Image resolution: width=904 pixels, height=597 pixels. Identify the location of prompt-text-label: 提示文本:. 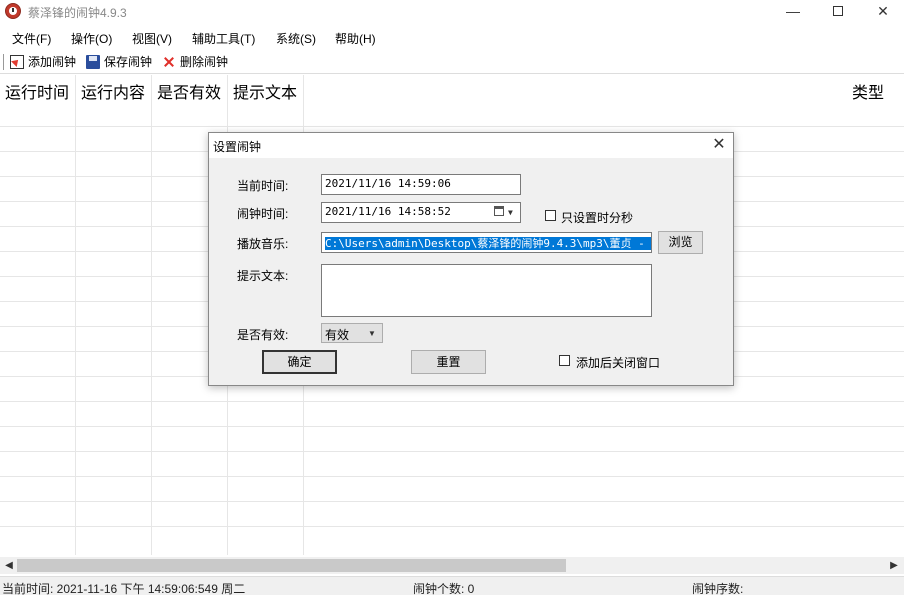
(263, 276).